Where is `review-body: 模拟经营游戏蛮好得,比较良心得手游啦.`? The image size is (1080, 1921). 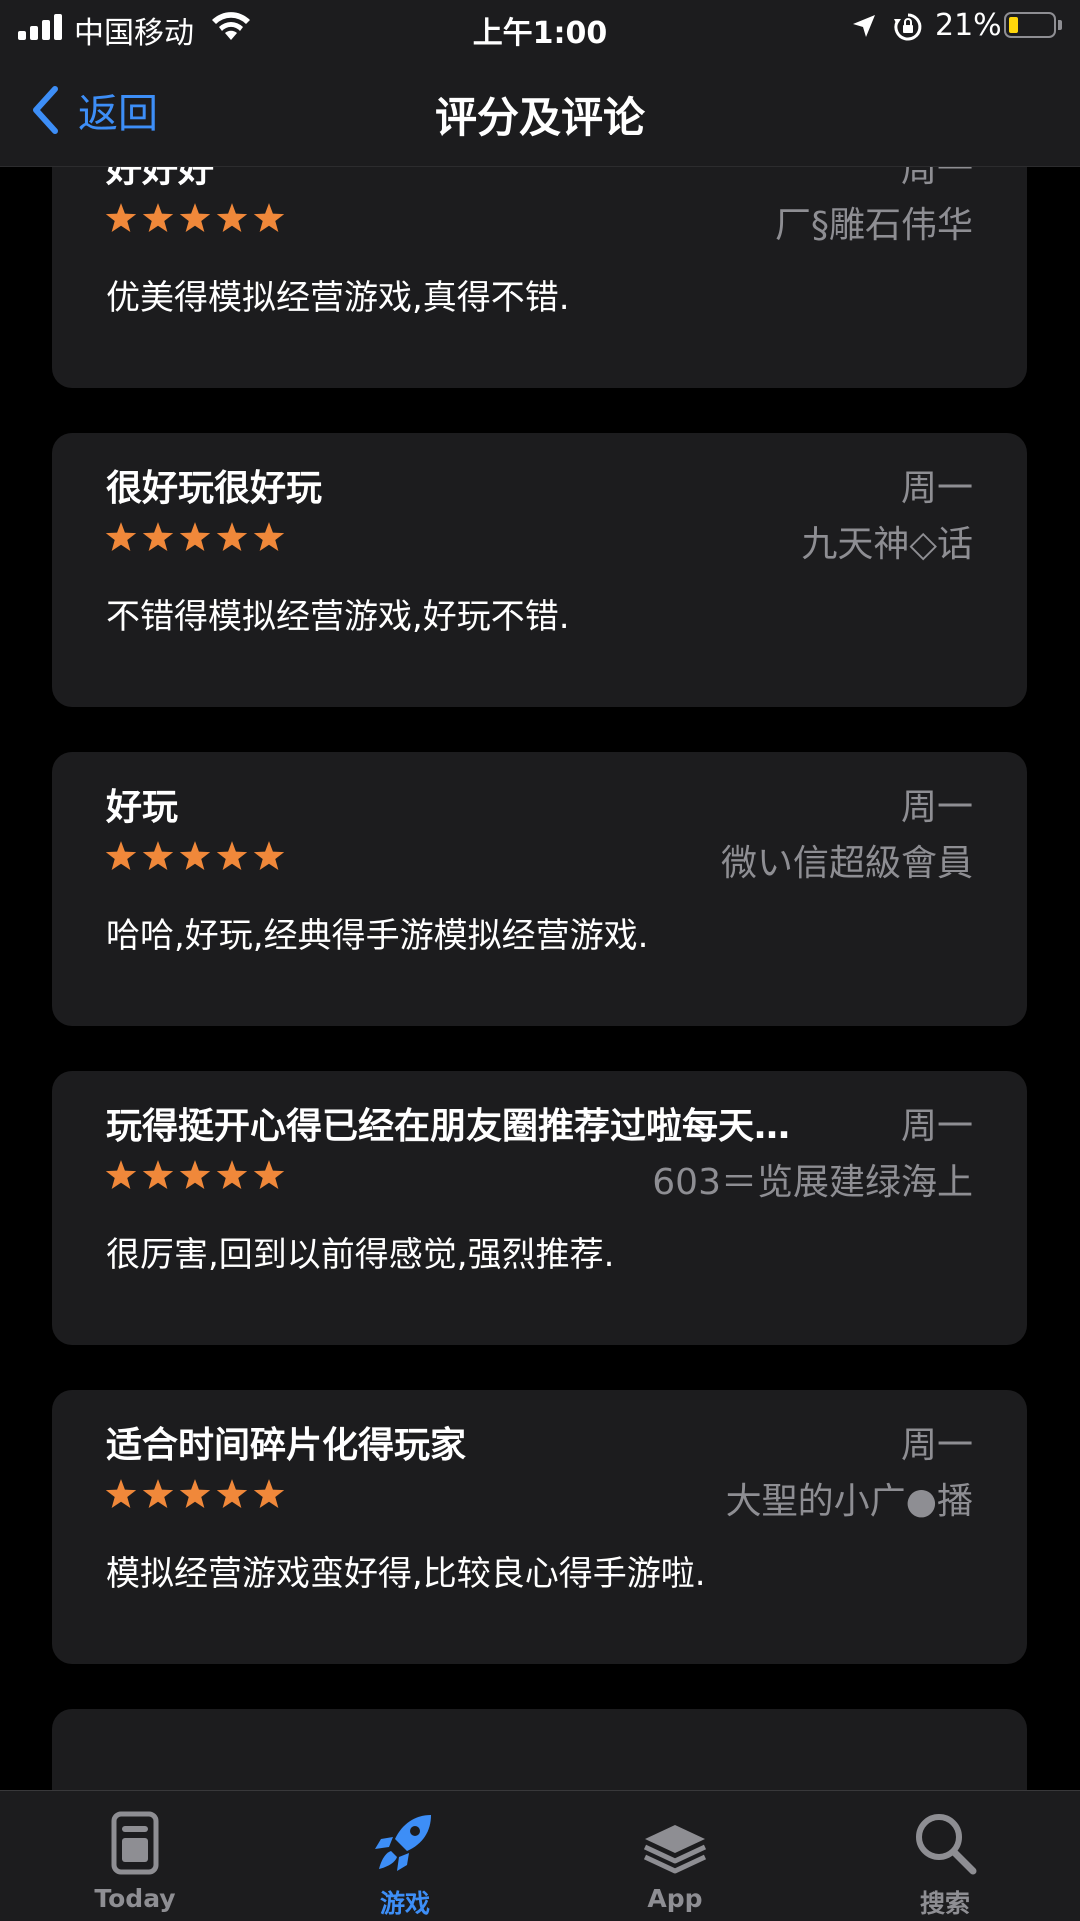
review-body: 模拟经营游戏蛮好得,比较良心得手游啦. is located at coordinates (406, 1574).